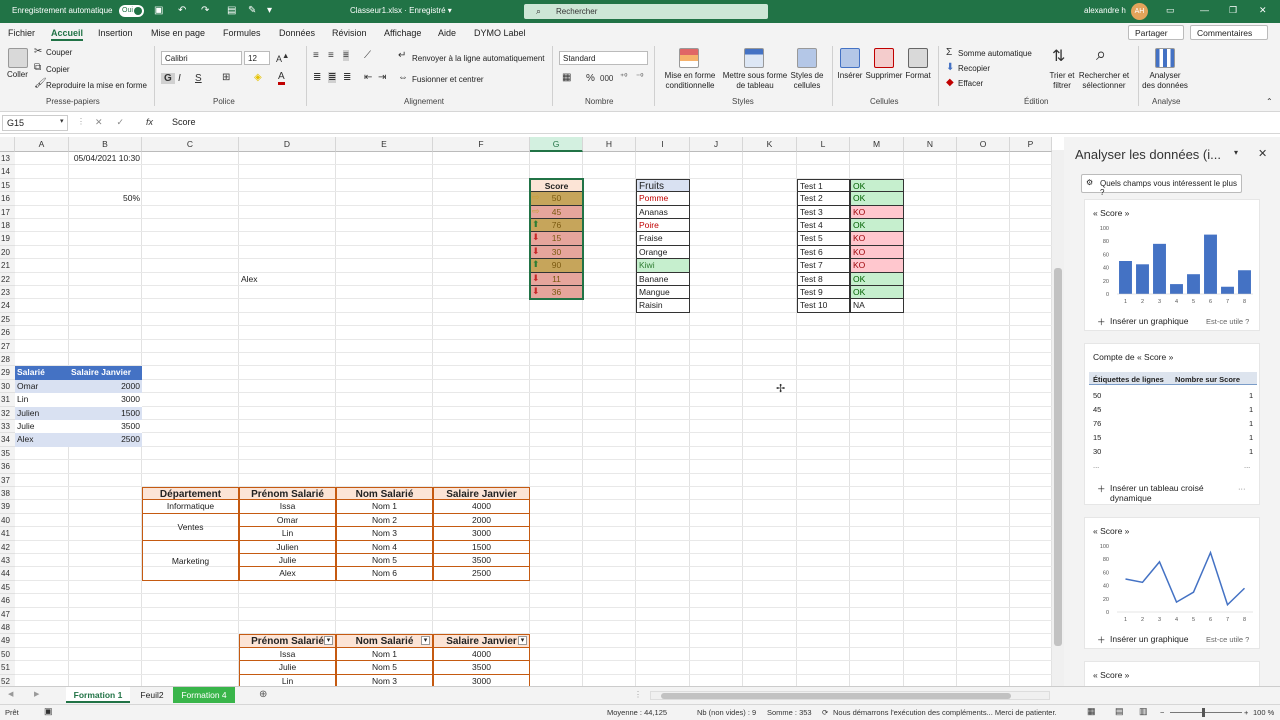 This screenshot has width=1280, height=720. I want to click on row-header: 28, so click(7, 360).